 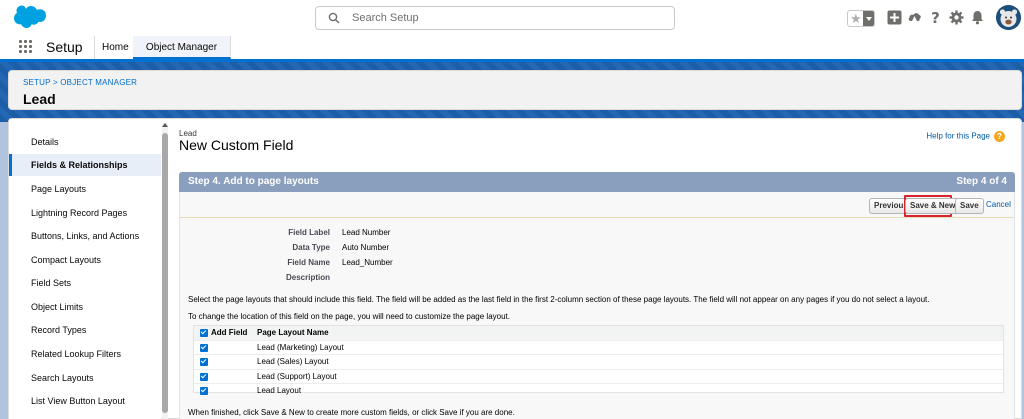 I want to click on cancel-link: Cancel, so click(x=998, y=204).